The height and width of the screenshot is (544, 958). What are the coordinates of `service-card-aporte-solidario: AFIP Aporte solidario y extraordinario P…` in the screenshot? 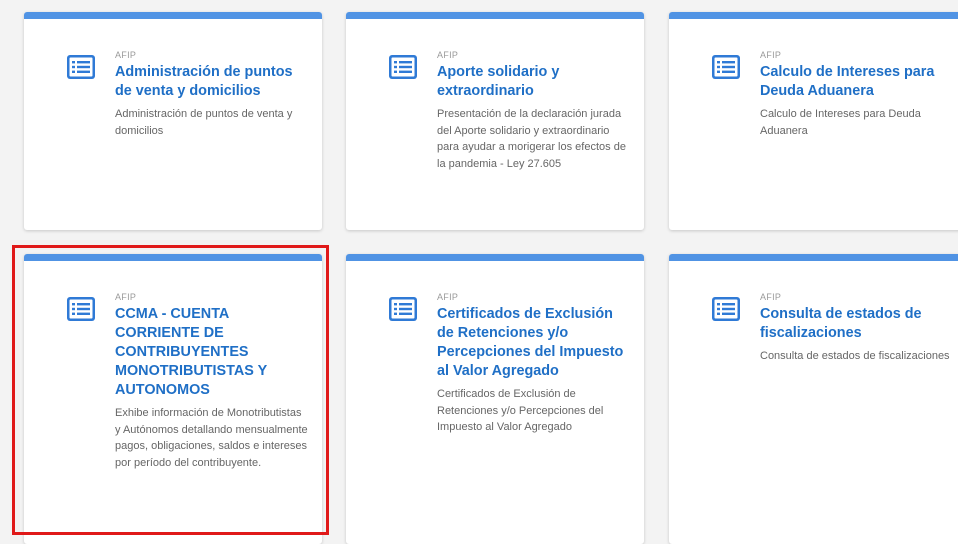 It's located at (495, 121).